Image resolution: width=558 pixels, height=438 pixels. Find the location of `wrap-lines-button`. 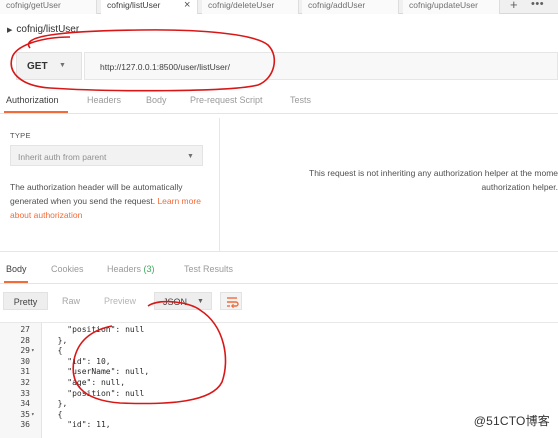

wrap-lines-button is located at coordinates (231, 301).